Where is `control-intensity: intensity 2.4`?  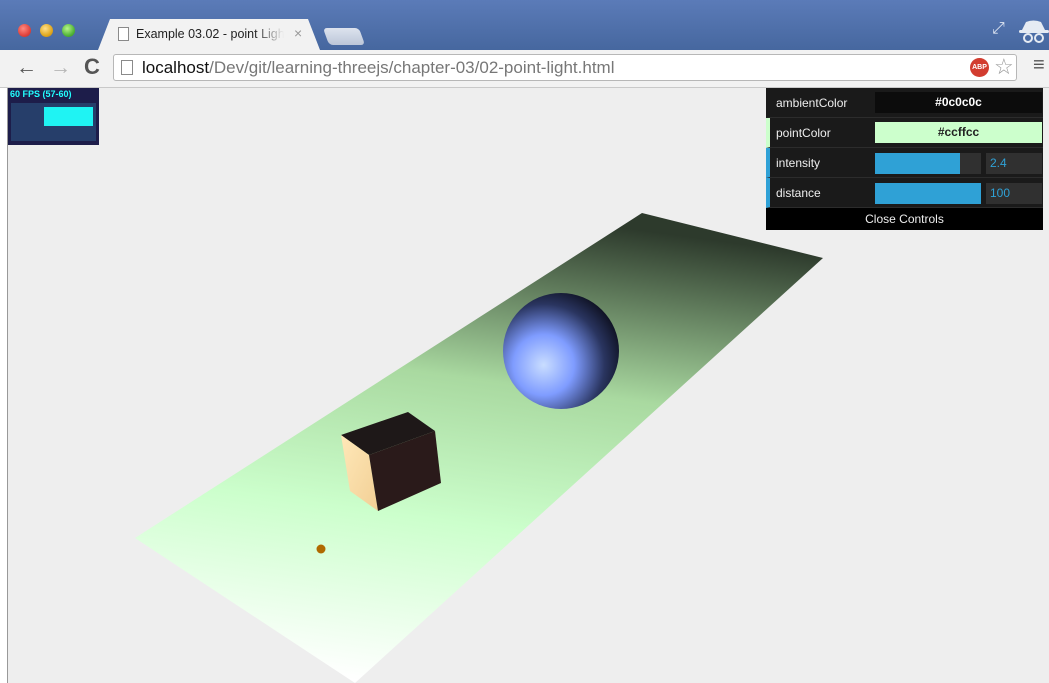 control-intensity: intensity 2.4 is located at coordinates (904, 163).